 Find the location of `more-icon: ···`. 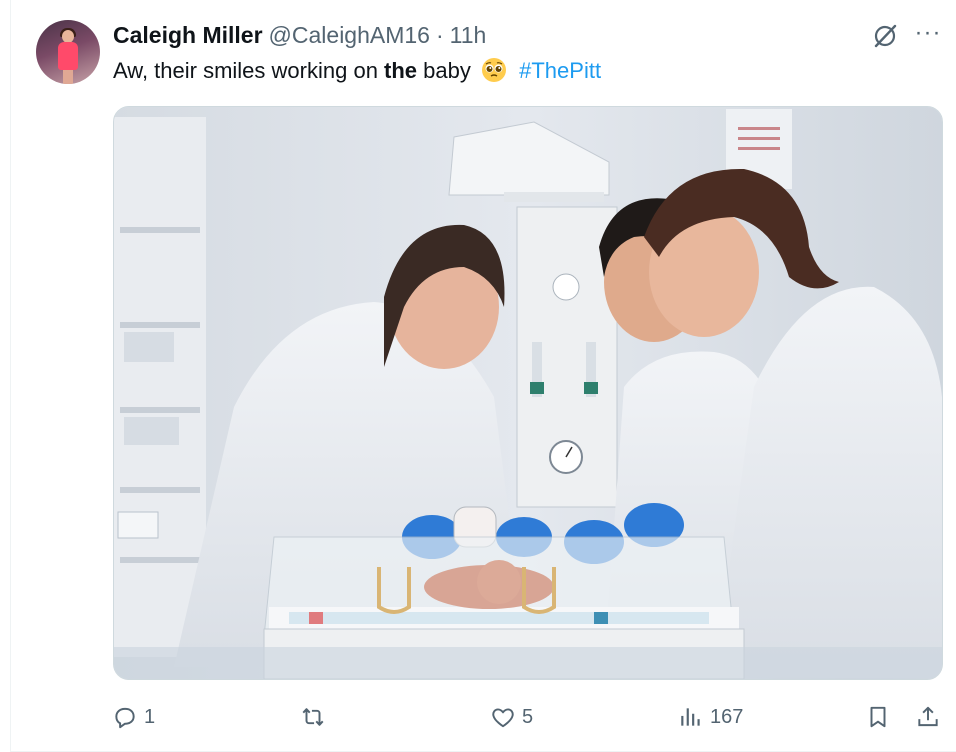

more-icon: ··· is located at coordinates (928, 35).